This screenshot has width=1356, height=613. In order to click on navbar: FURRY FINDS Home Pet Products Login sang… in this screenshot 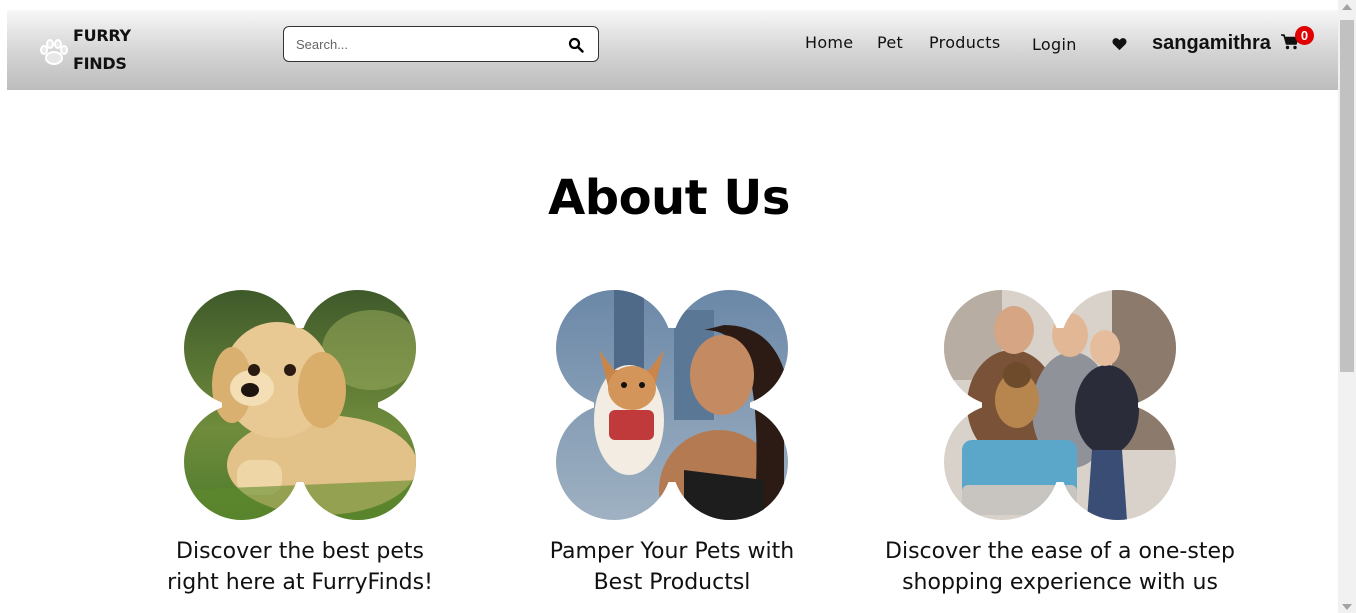, I will do `click(672, 50)`.